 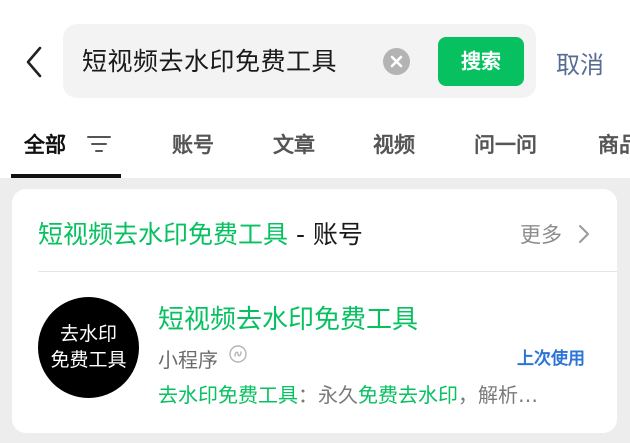 What do you see at coordinates (99, 144) in the screenshot?
I see `filter-icon` at bounding box center [99, 144].